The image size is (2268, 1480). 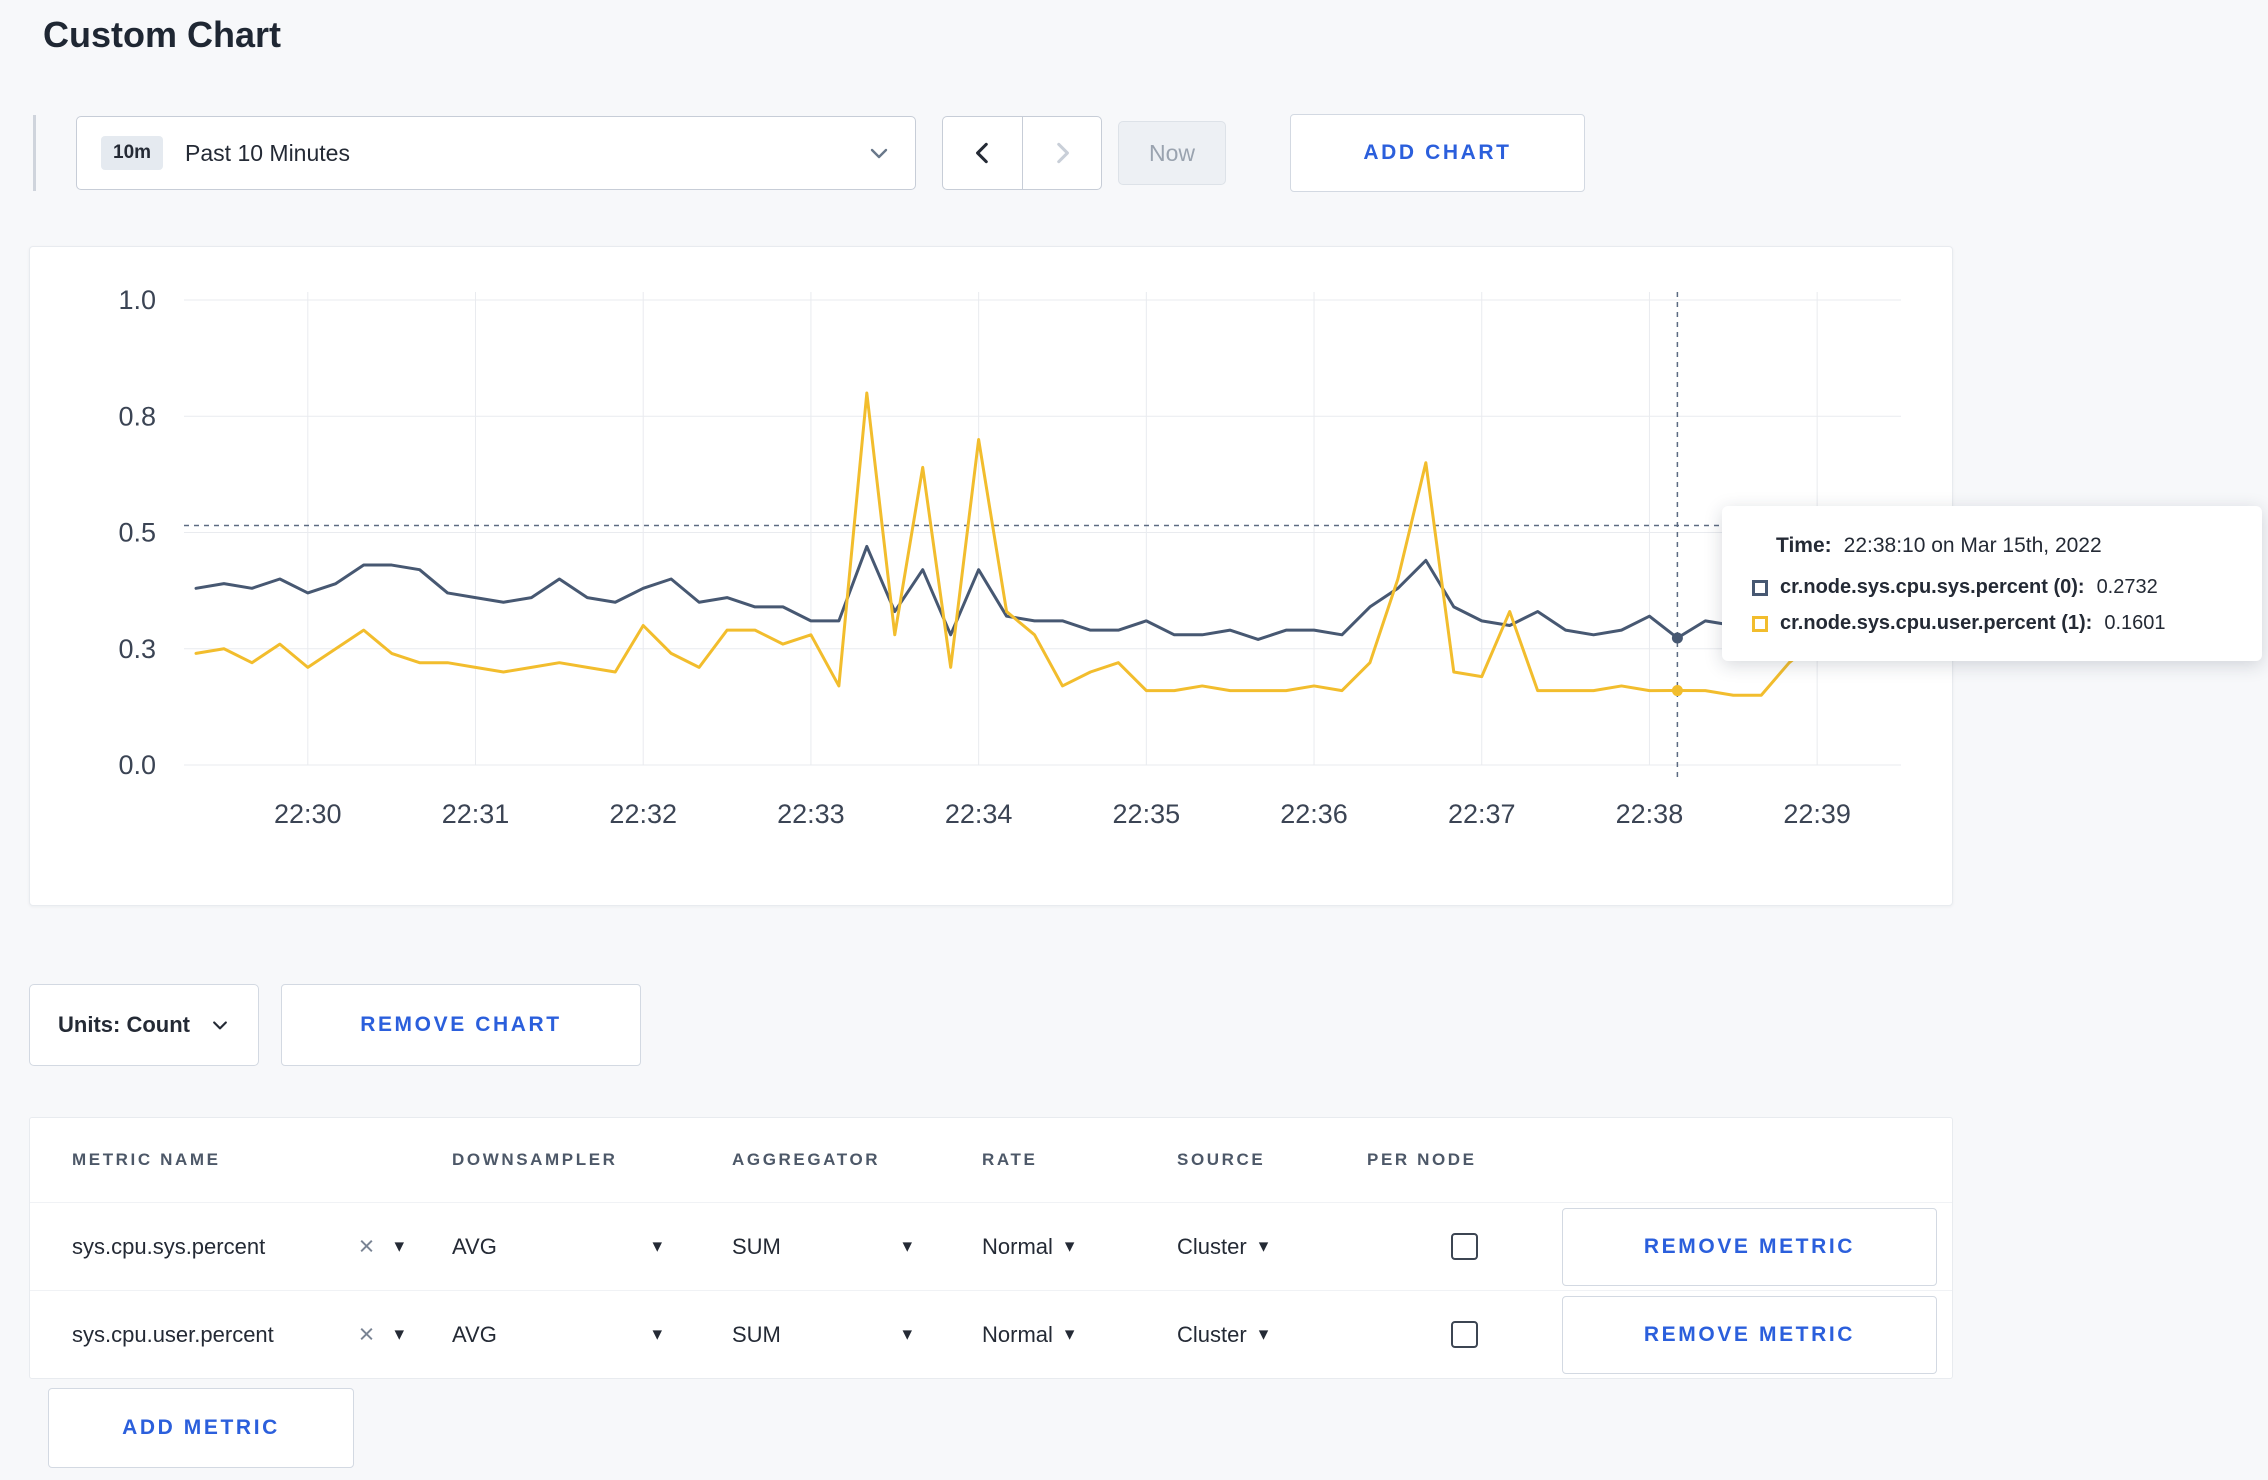 I want to click on tooltip-series-name: cr.node.sys.cpu.sys.percent (0):, so click(x=1932, y=587).